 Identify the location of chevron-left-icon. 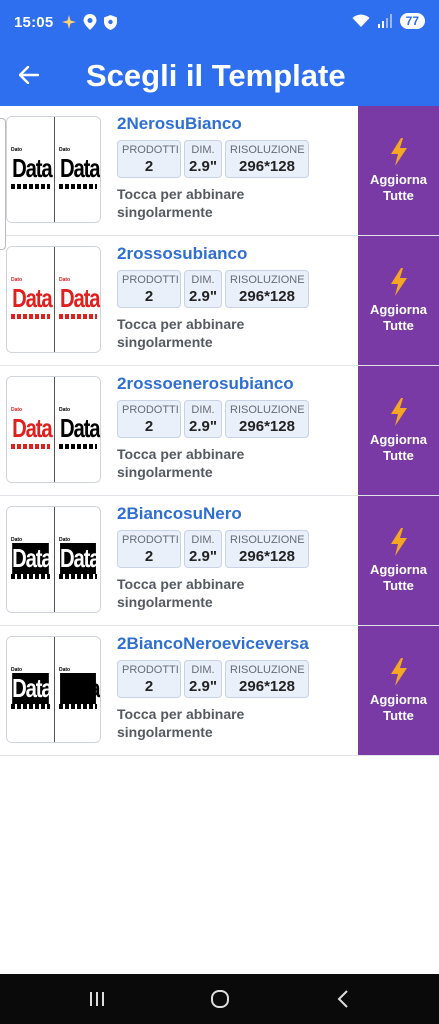
(342, 999).